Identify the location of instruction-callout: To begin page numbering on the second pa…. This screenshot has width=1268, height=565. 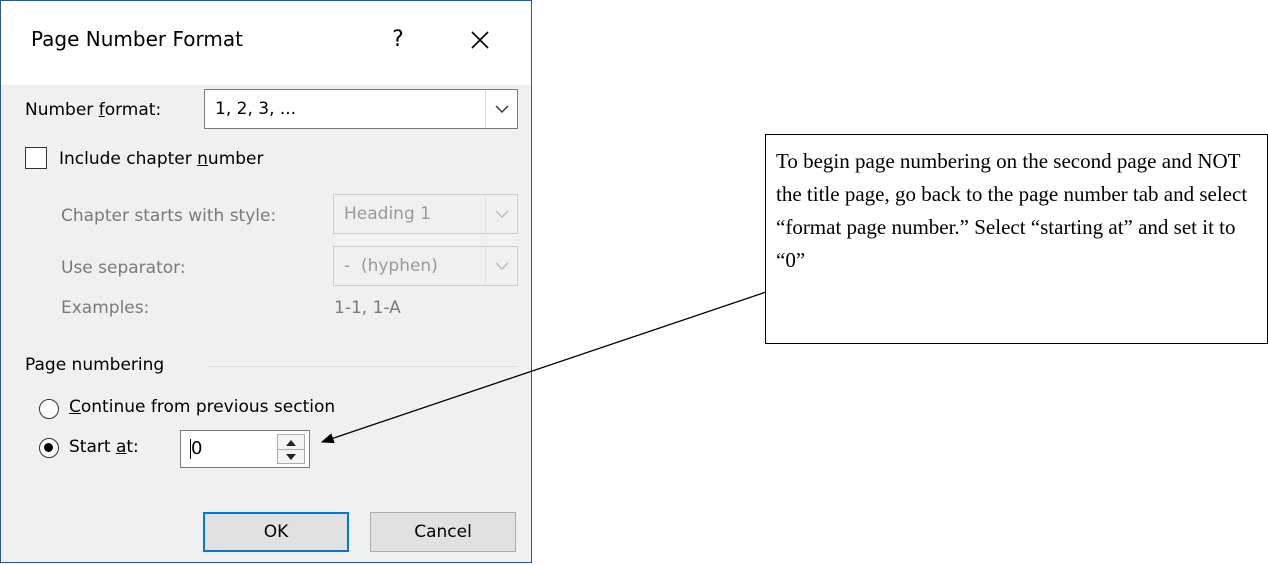
(1016, 239).